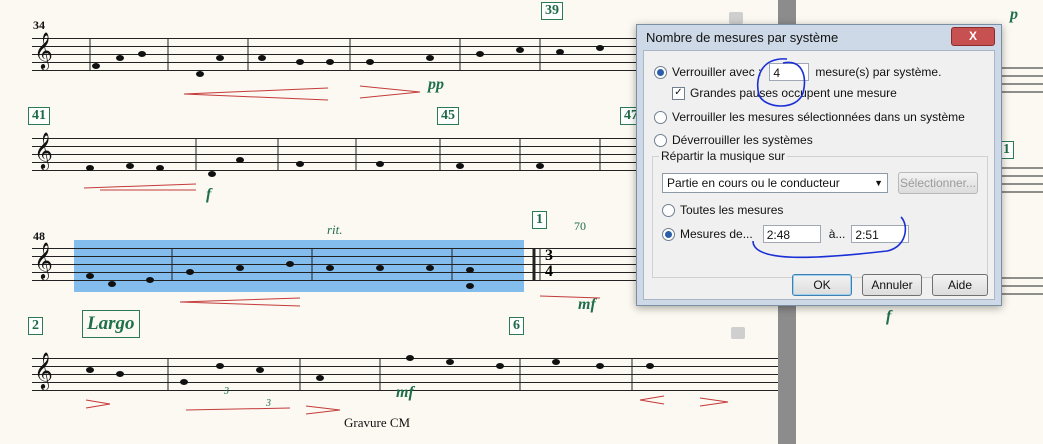 This screenshot has height=444, width=1043. What do you see at coordinates (335, 230) in the screenshot?
I see `rit-marking: rit.` at bounding box center [335, 230].